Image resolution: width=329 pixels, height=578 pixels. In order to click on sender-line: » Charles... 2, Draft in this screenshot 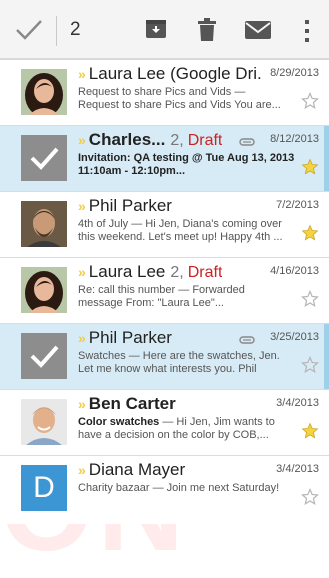, I will do `click(150, 141)`.